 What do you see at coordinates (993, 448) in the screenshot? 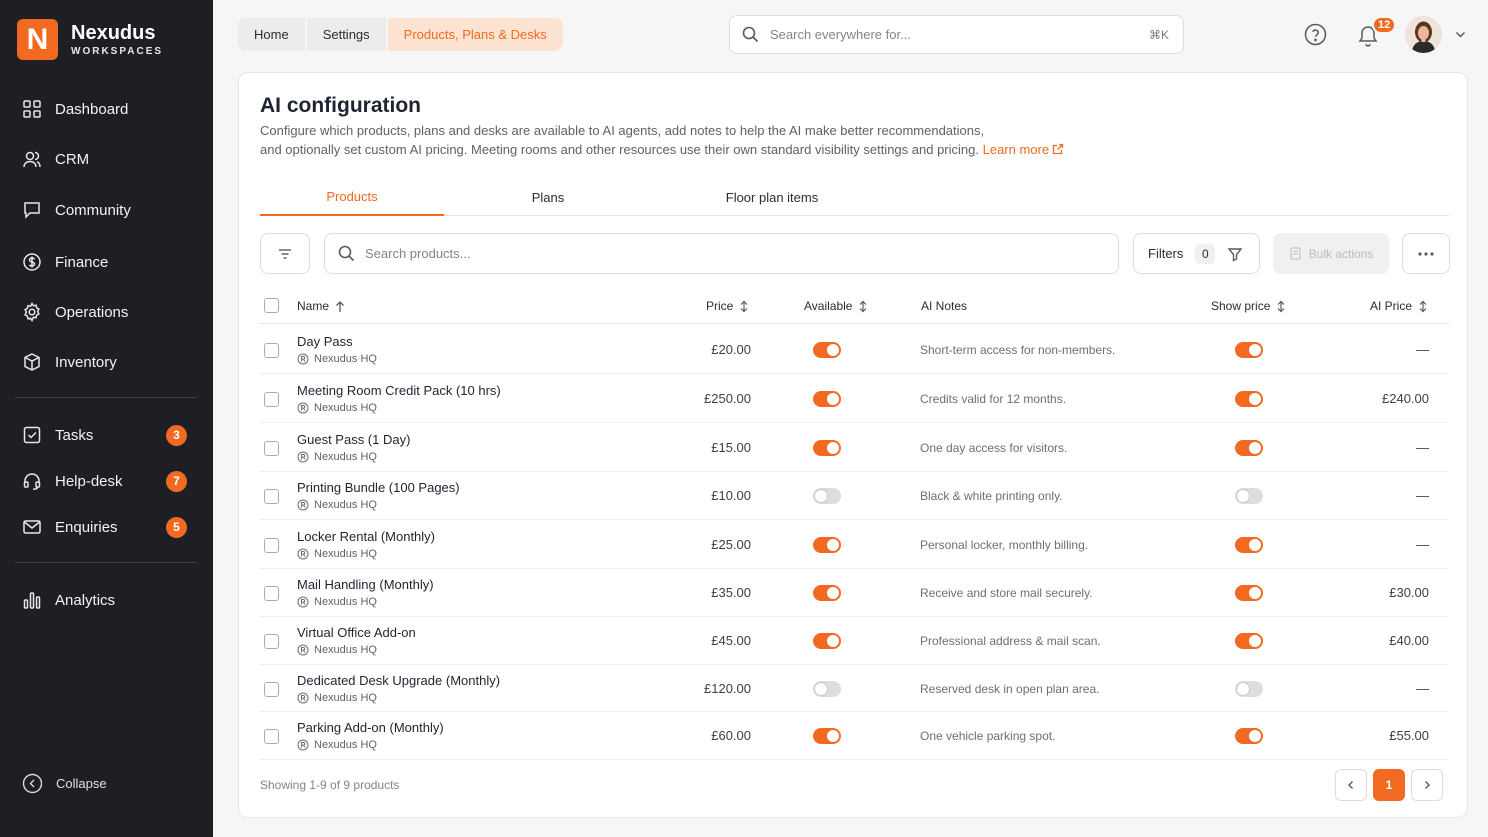
I see `ai-note: One day access for visitors.` at bounding box center [993, 448].